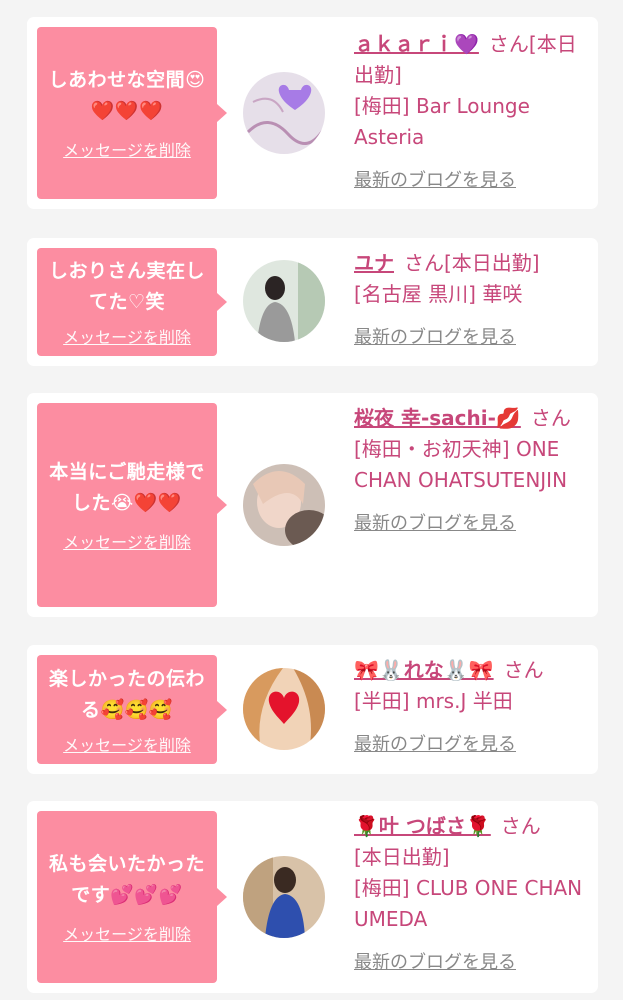 The image size is (623, 1000). I want to click on message-text: しあわせな空間😍❤️❤️❤️, so click(127, 95).